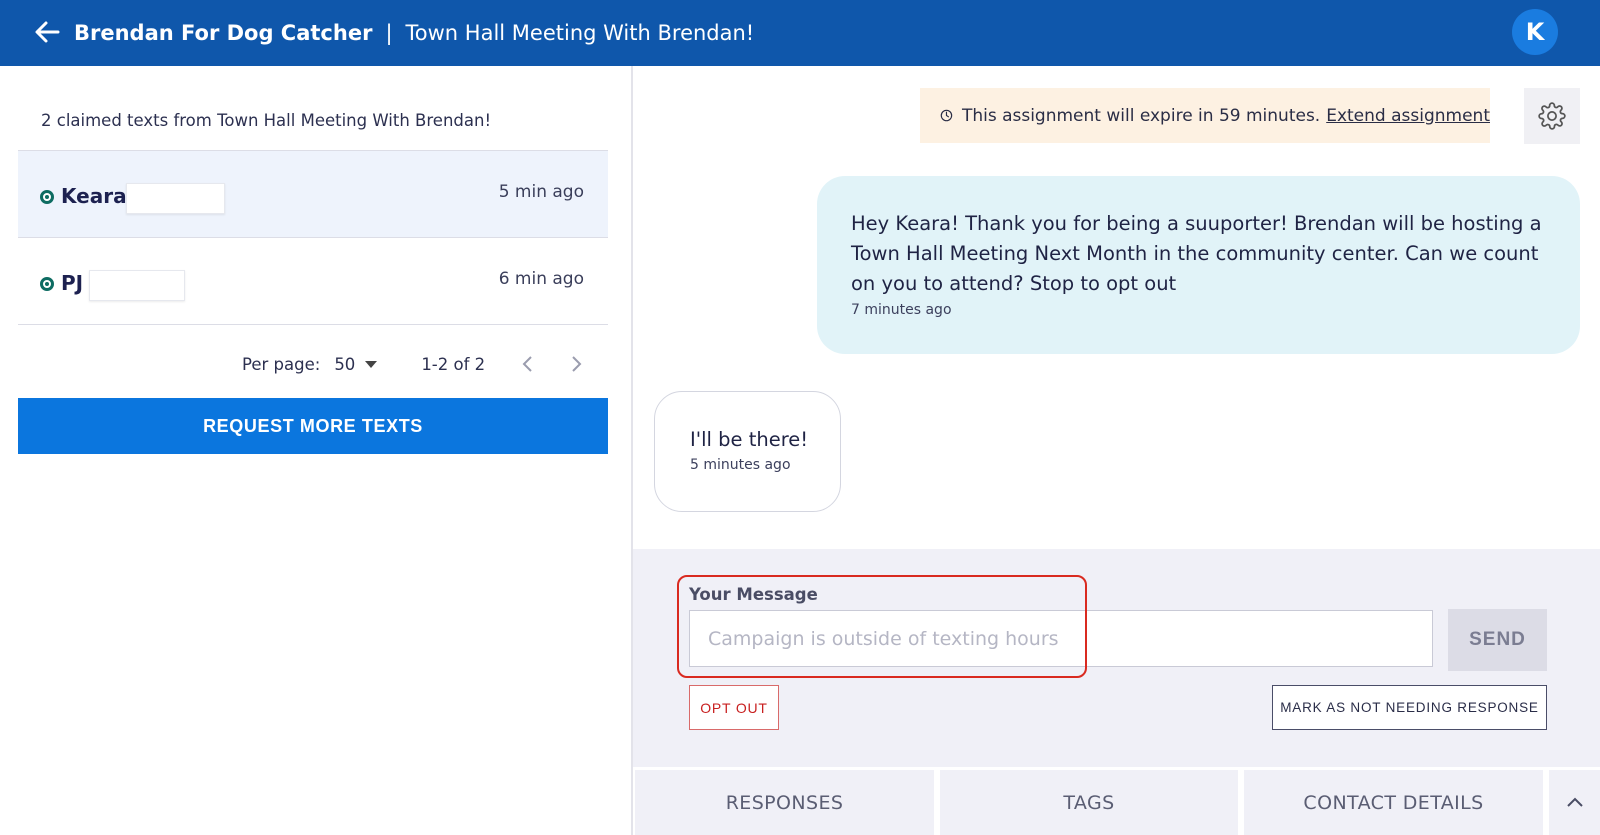  Describe the element at coordinates (901, 310) in the screenshot. I see `message-timestamp: 7 minutes ago` at that location.